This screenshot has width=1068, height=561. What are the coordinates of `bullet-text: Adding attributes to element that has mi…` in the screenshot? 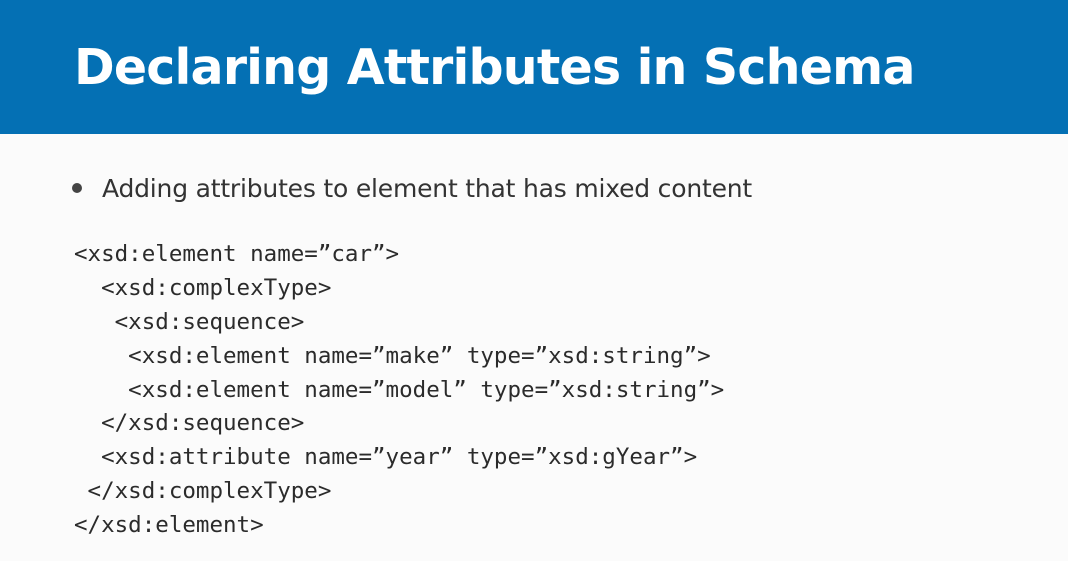 It's located at (427, 188).